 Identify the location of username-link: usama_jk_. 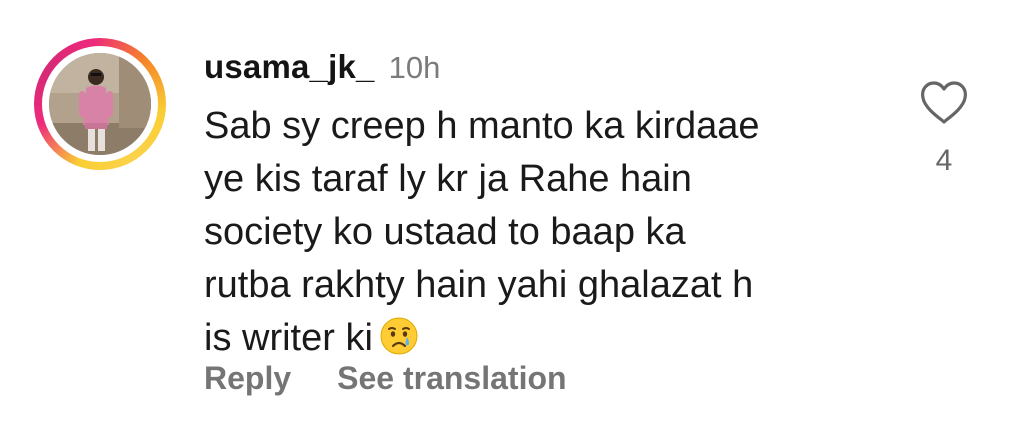
(289, 67).